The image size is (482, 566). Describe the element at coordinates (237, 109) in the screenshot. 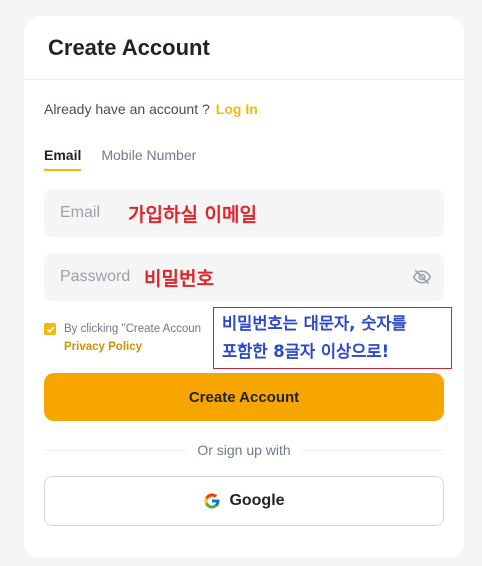

I see `login-link: Log In` at that location.